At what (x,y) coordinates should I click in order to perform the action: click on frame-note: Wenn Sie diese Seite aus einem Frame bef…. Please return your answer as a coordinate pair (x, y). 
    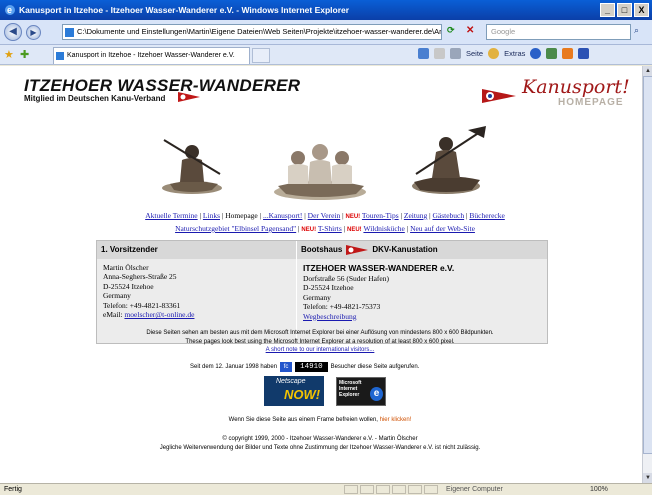
    Looking at the image, I should click on (320, 420).